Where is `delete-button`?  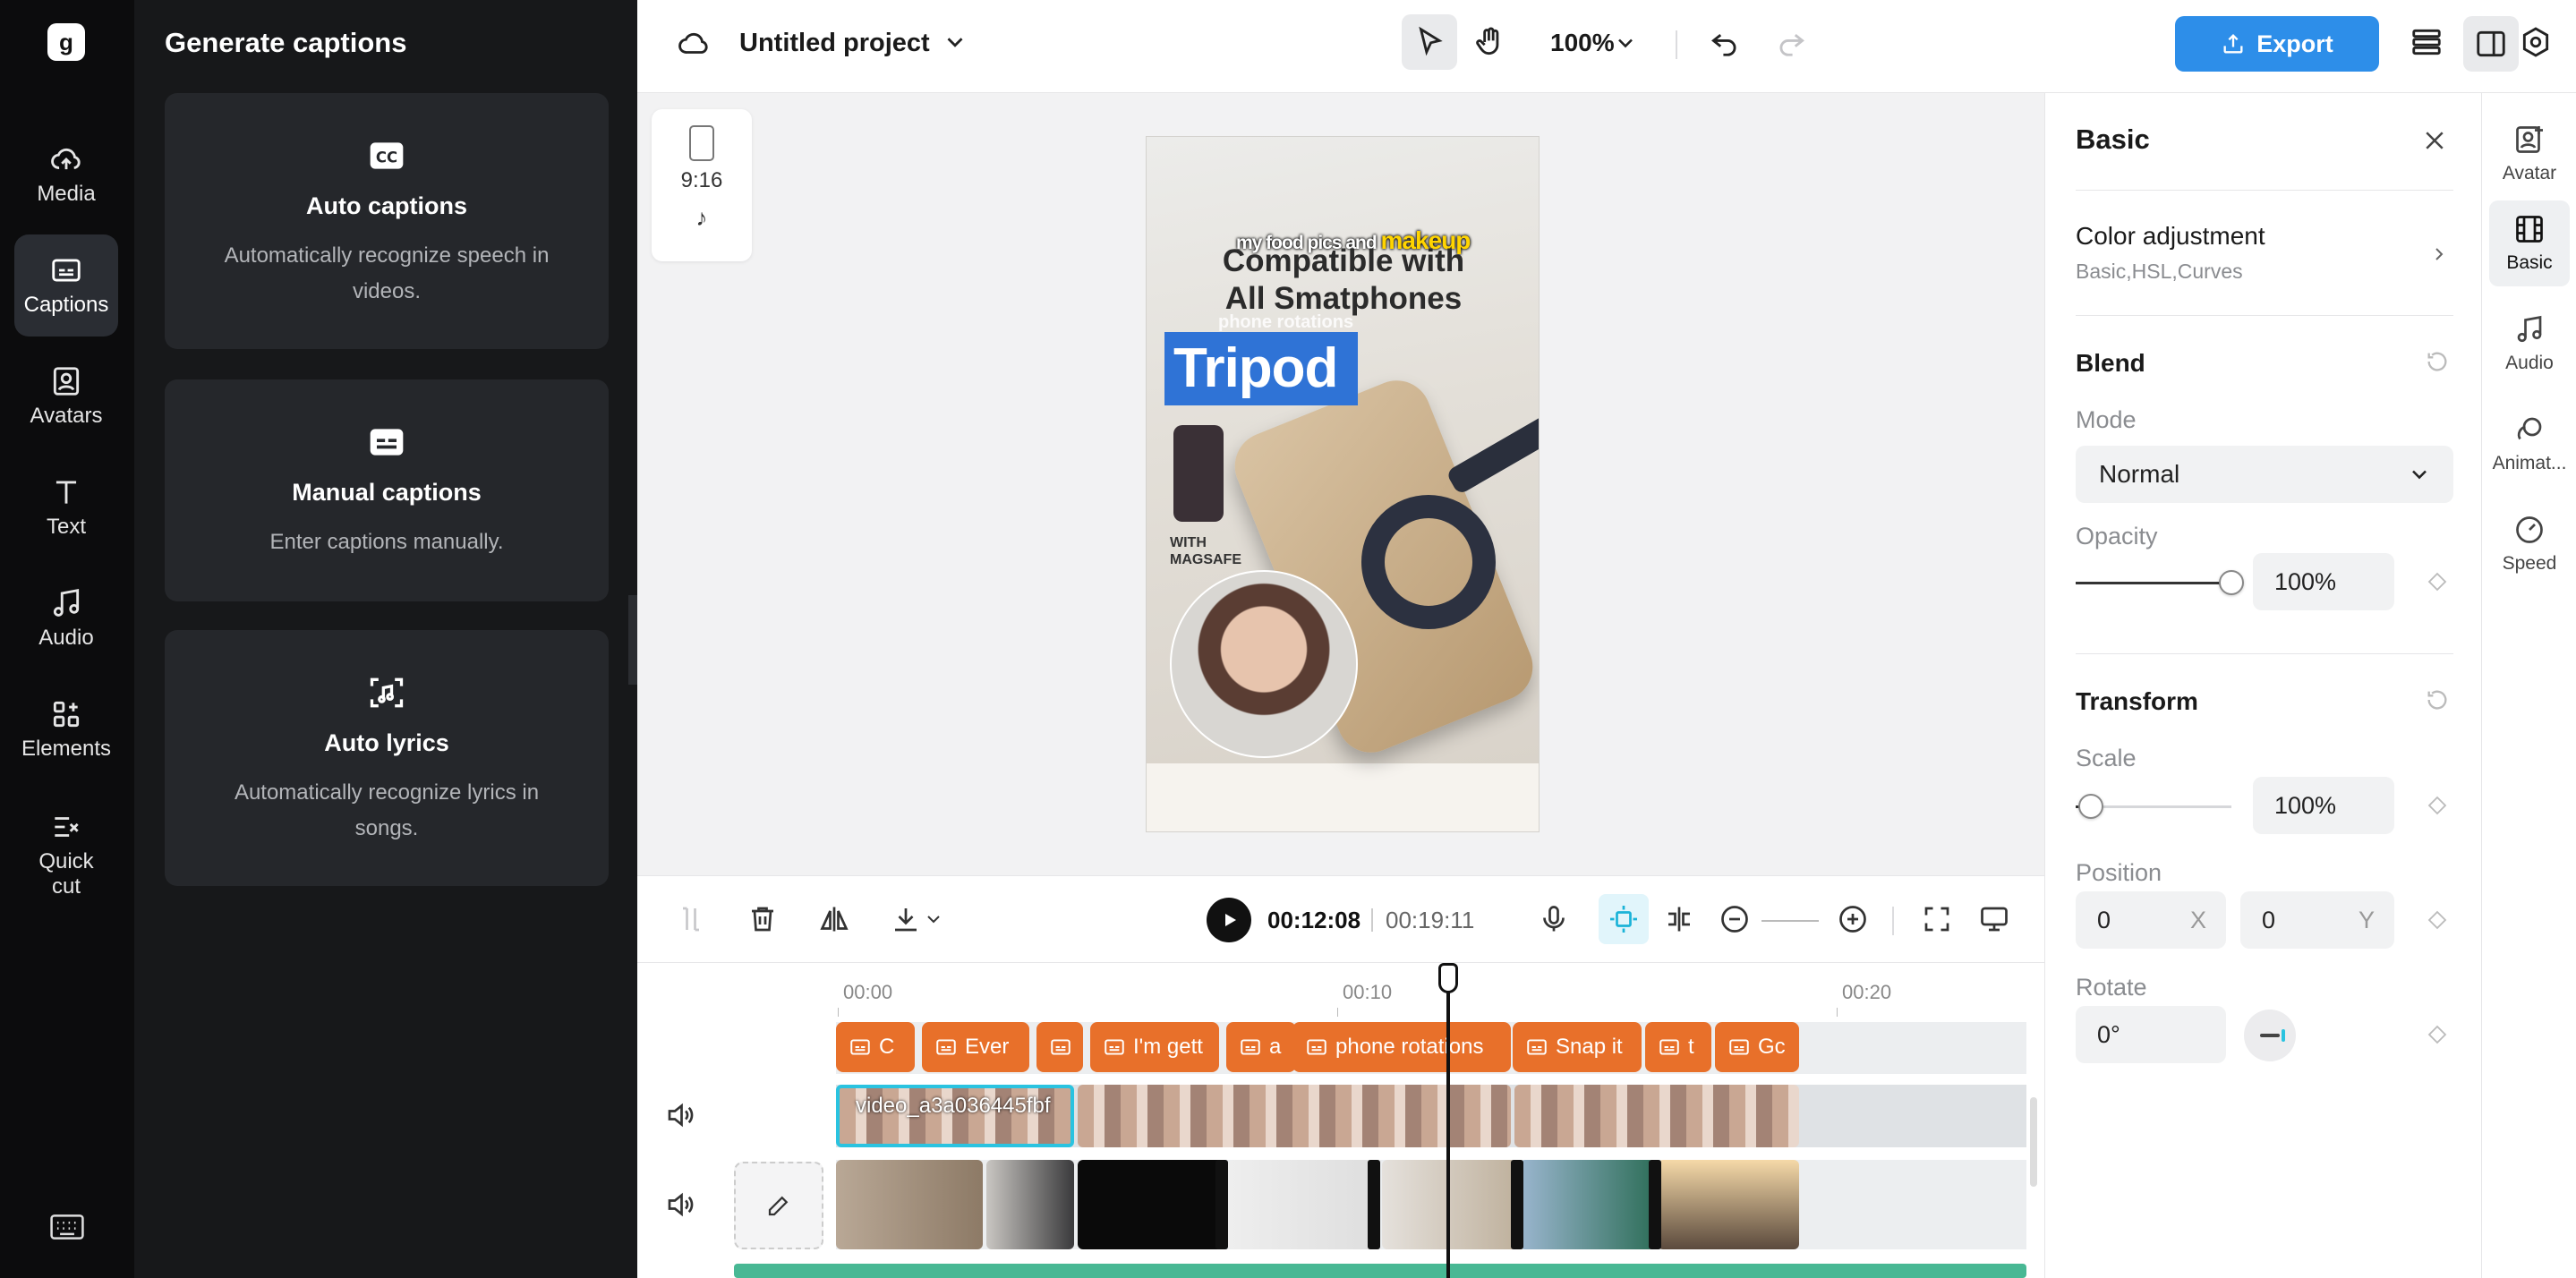
delete-button is located at coordinates (762, 919).